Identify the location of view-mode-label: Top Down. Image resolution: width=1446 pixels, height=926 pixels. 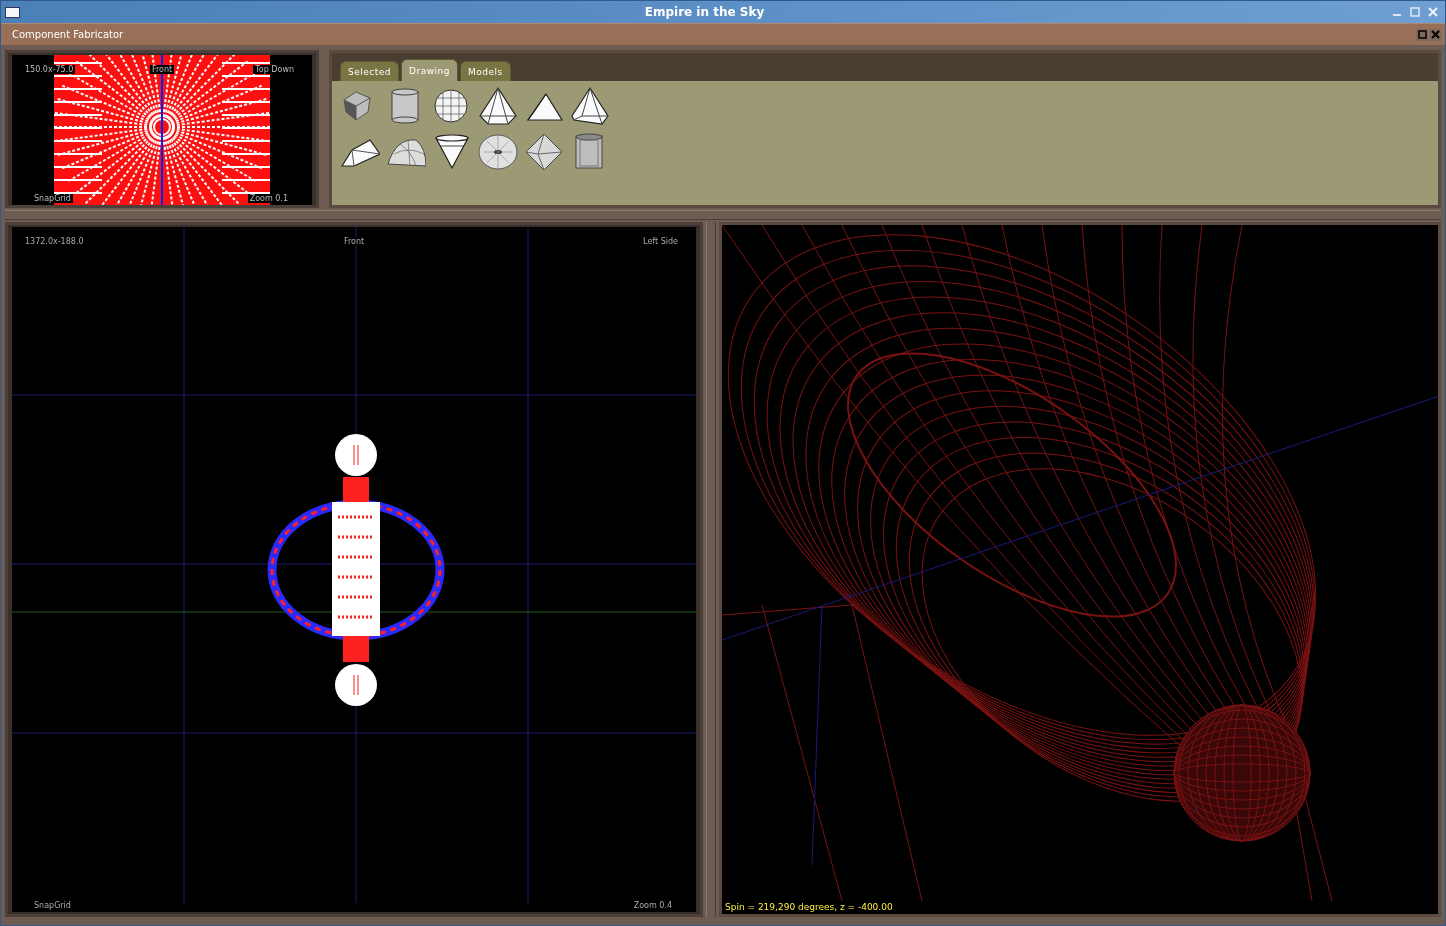
(274, 69).